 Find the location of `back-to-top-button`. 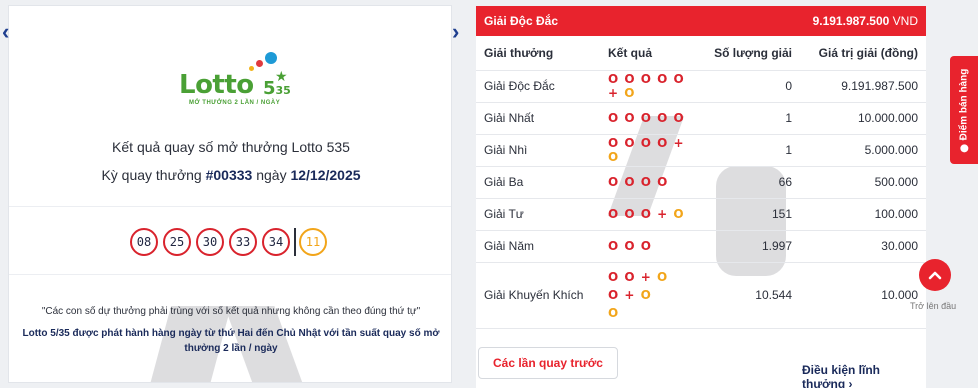

back-to-top-button is located at coordinates (935, 275).